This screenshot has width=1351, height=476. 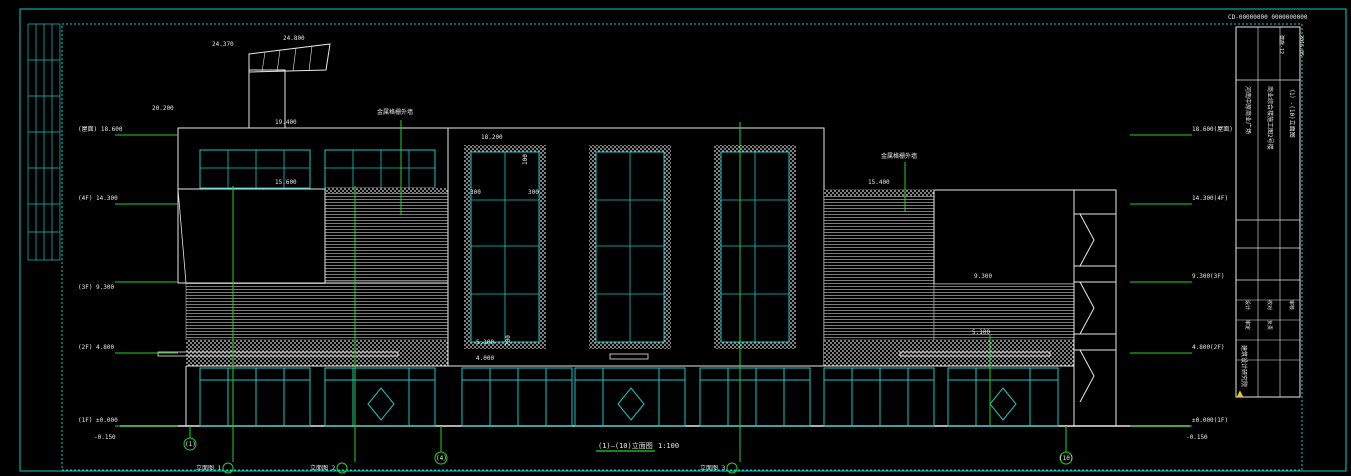 I want to click on right-level-6: -0.150, so click(x=1197, y=437).